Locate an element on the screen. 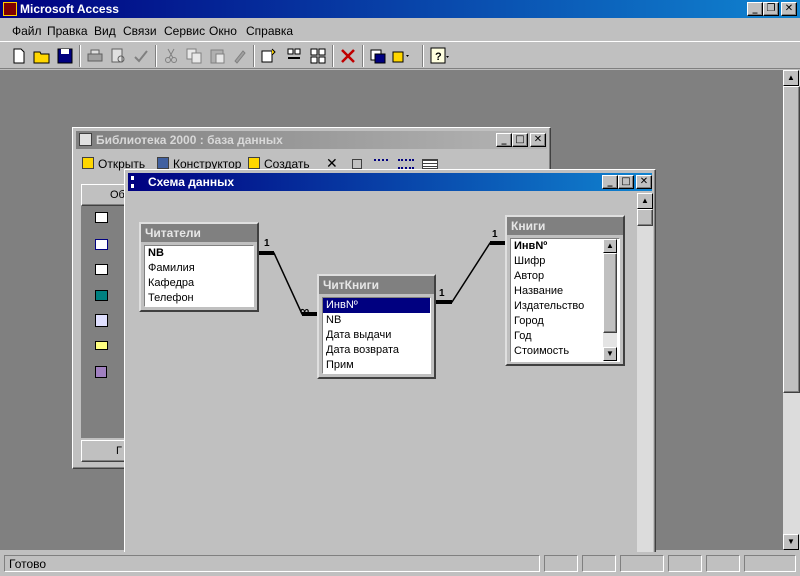 The image size is (800, 576). db-minimize-button: _ is located at coordinates (504, 140).